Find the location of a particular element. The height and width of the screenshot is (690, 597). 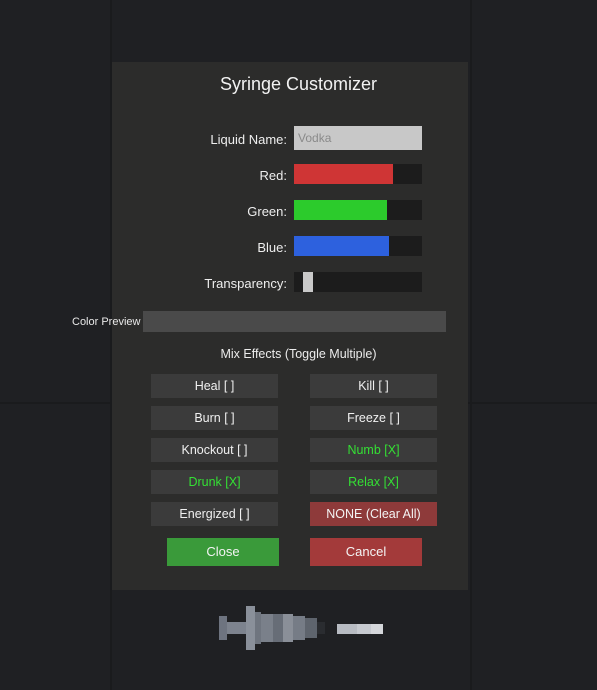

blue-label: Blue: is located at coordinates (272, 247).